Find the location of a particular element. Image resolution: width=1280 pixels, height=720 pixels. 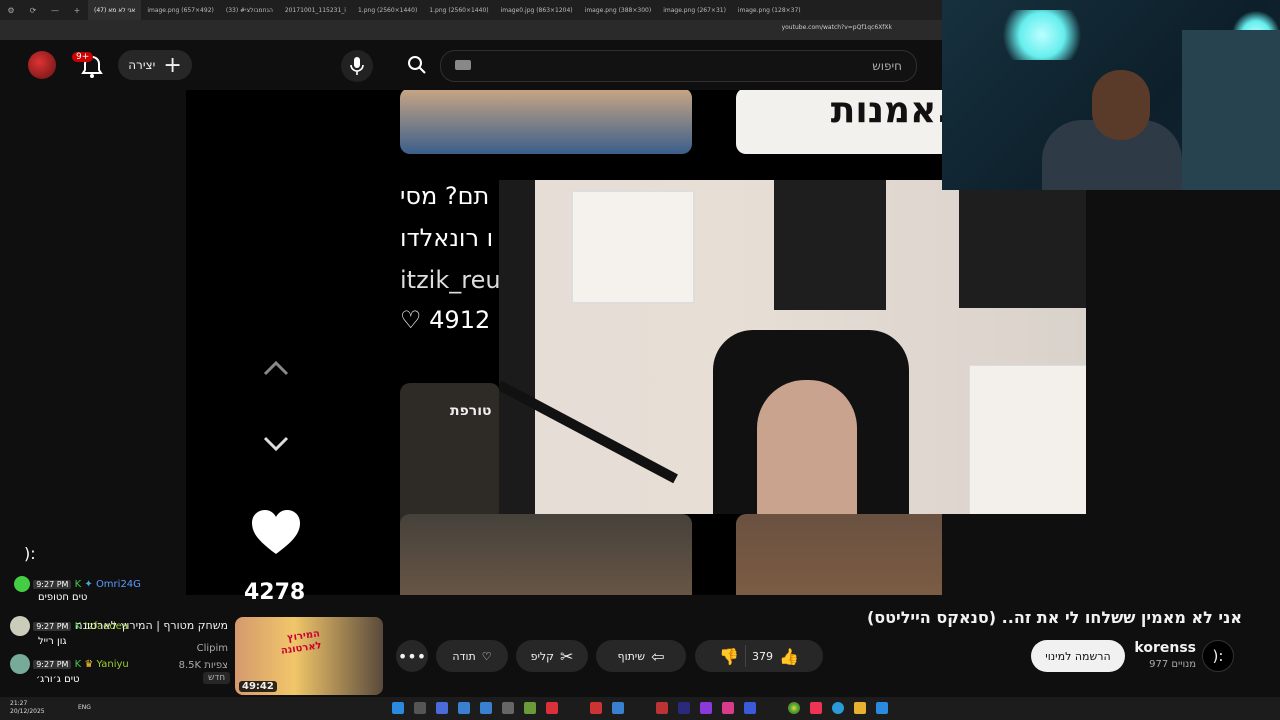

search-taskbar-icon is located at coordinates (420, 708).